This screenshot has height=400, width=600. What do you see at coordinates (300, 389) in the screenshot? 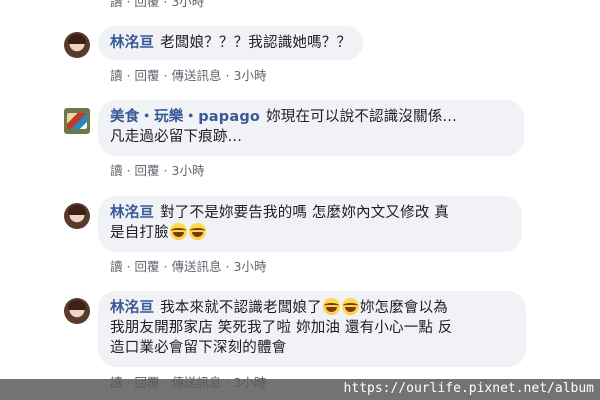
I see `watermark-bar: https://ourlife.pixnet.net/album` at bounding box center [300, 389].